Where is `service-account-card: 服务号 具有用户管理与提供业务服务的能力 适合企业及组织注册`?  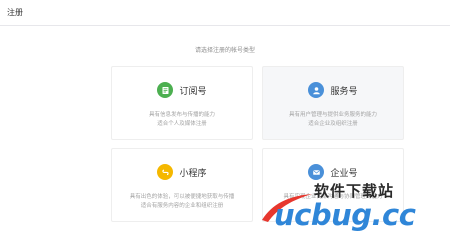
service-account-card: 服务号 具有用户管理与提供业务服务的能力 适合企业及组织注册 is located at coordinates (333, 103).